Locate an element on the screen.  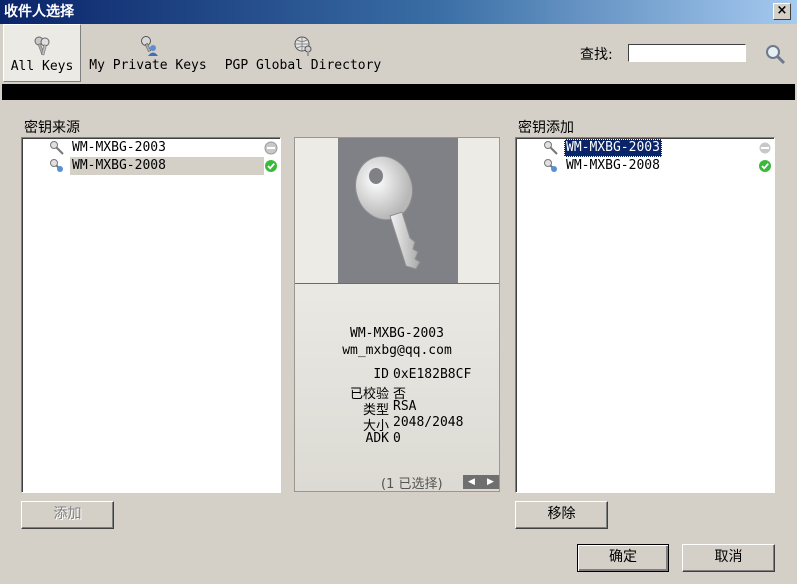
cancel-button: 取消 is located at coordinates (728, 558).